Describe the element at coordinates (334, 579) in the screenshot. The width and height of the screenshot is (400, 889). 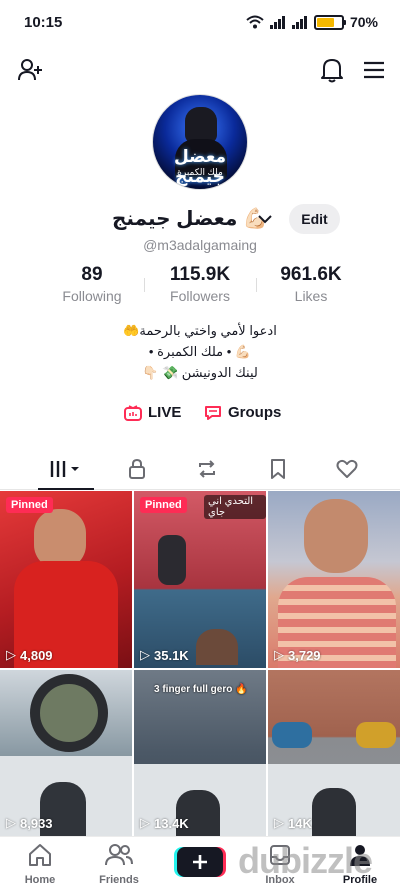
I see `video-tile: ▷ 3,729` at that location.